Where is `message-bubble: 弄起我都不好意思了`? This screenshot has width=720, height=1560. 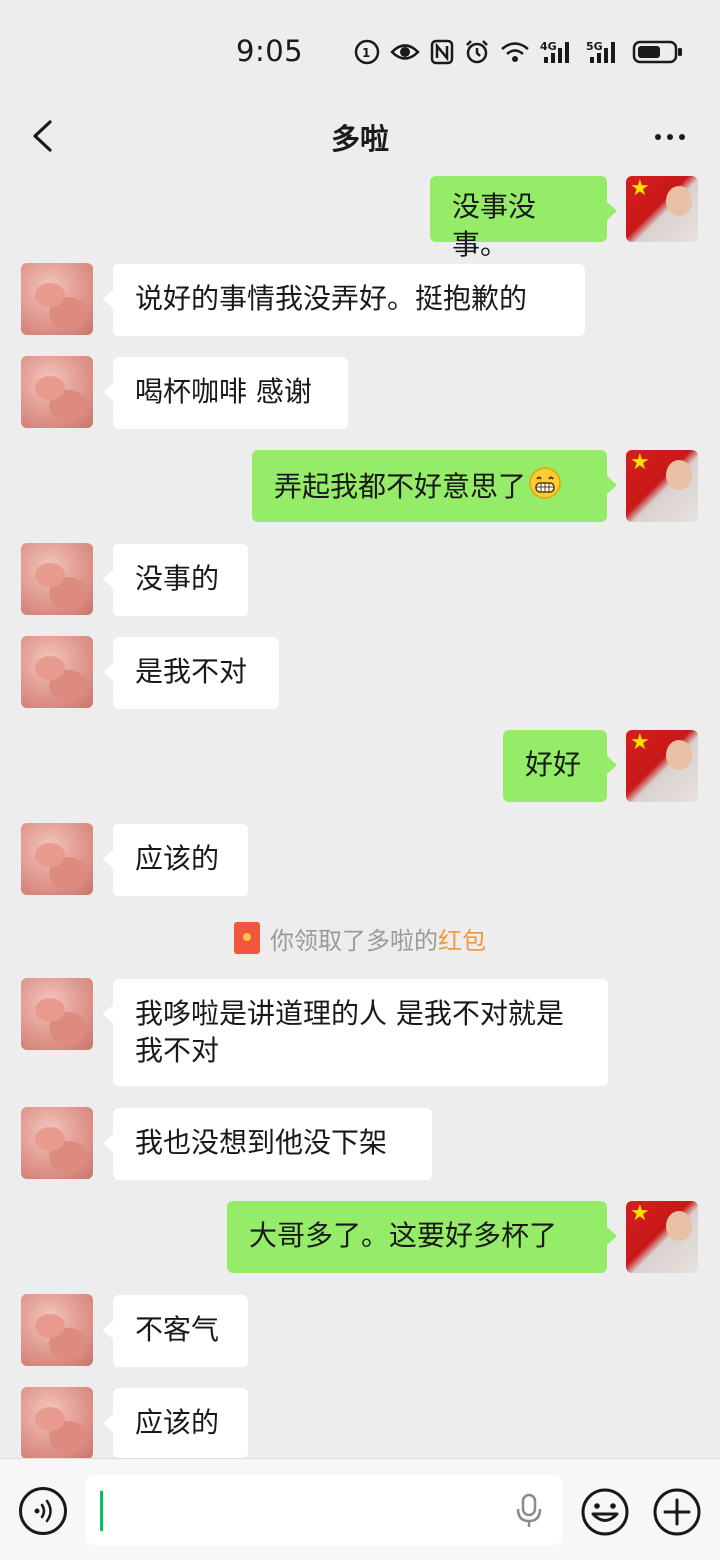 message-bubble: 弄起我都不好意思了 is located at coordinates (434, 486).